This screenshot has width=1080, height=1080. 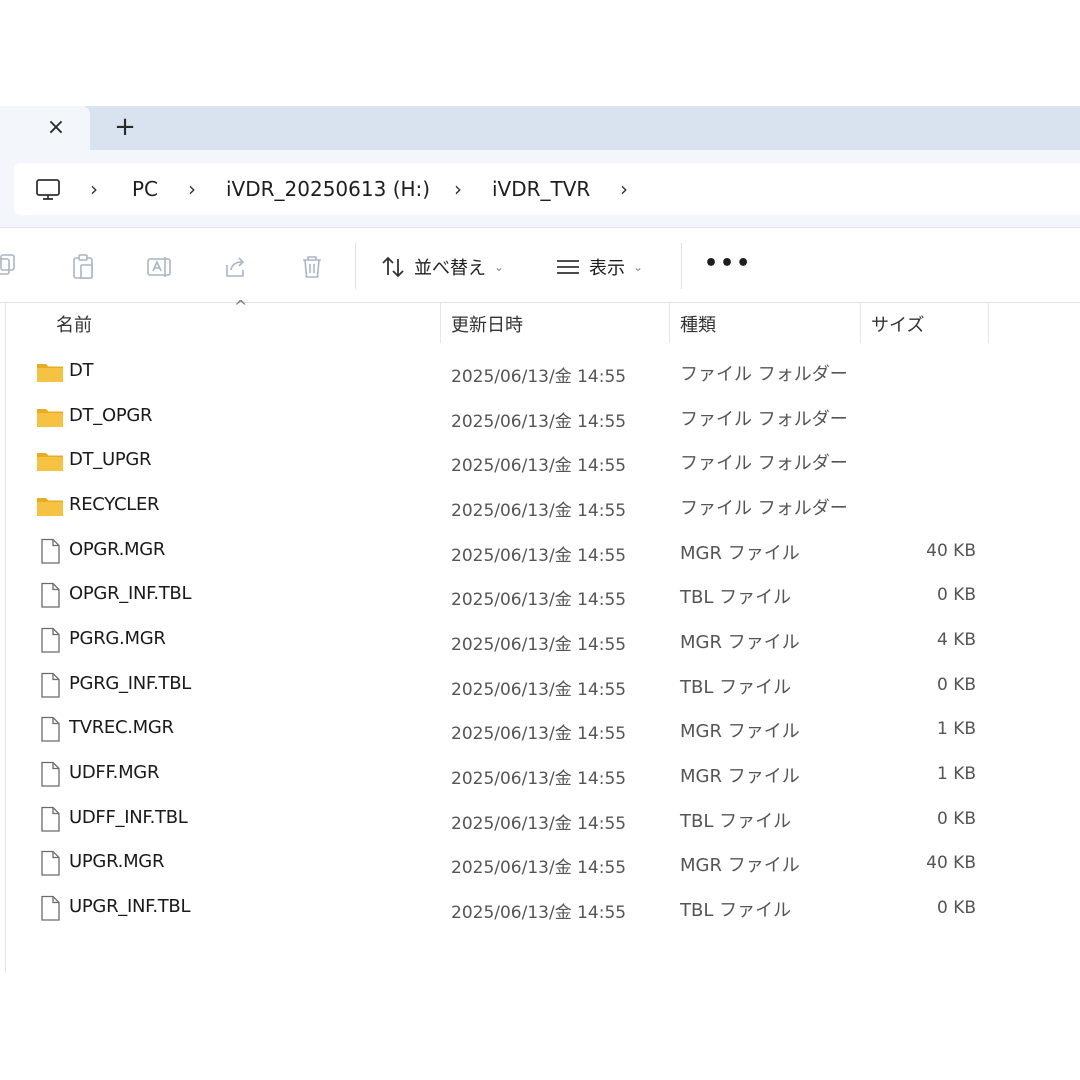 I want to click on file-row: DT_UPGR 2025/06/13/金 14:55 ファイル フォルダー, so click(x=540, y=461).